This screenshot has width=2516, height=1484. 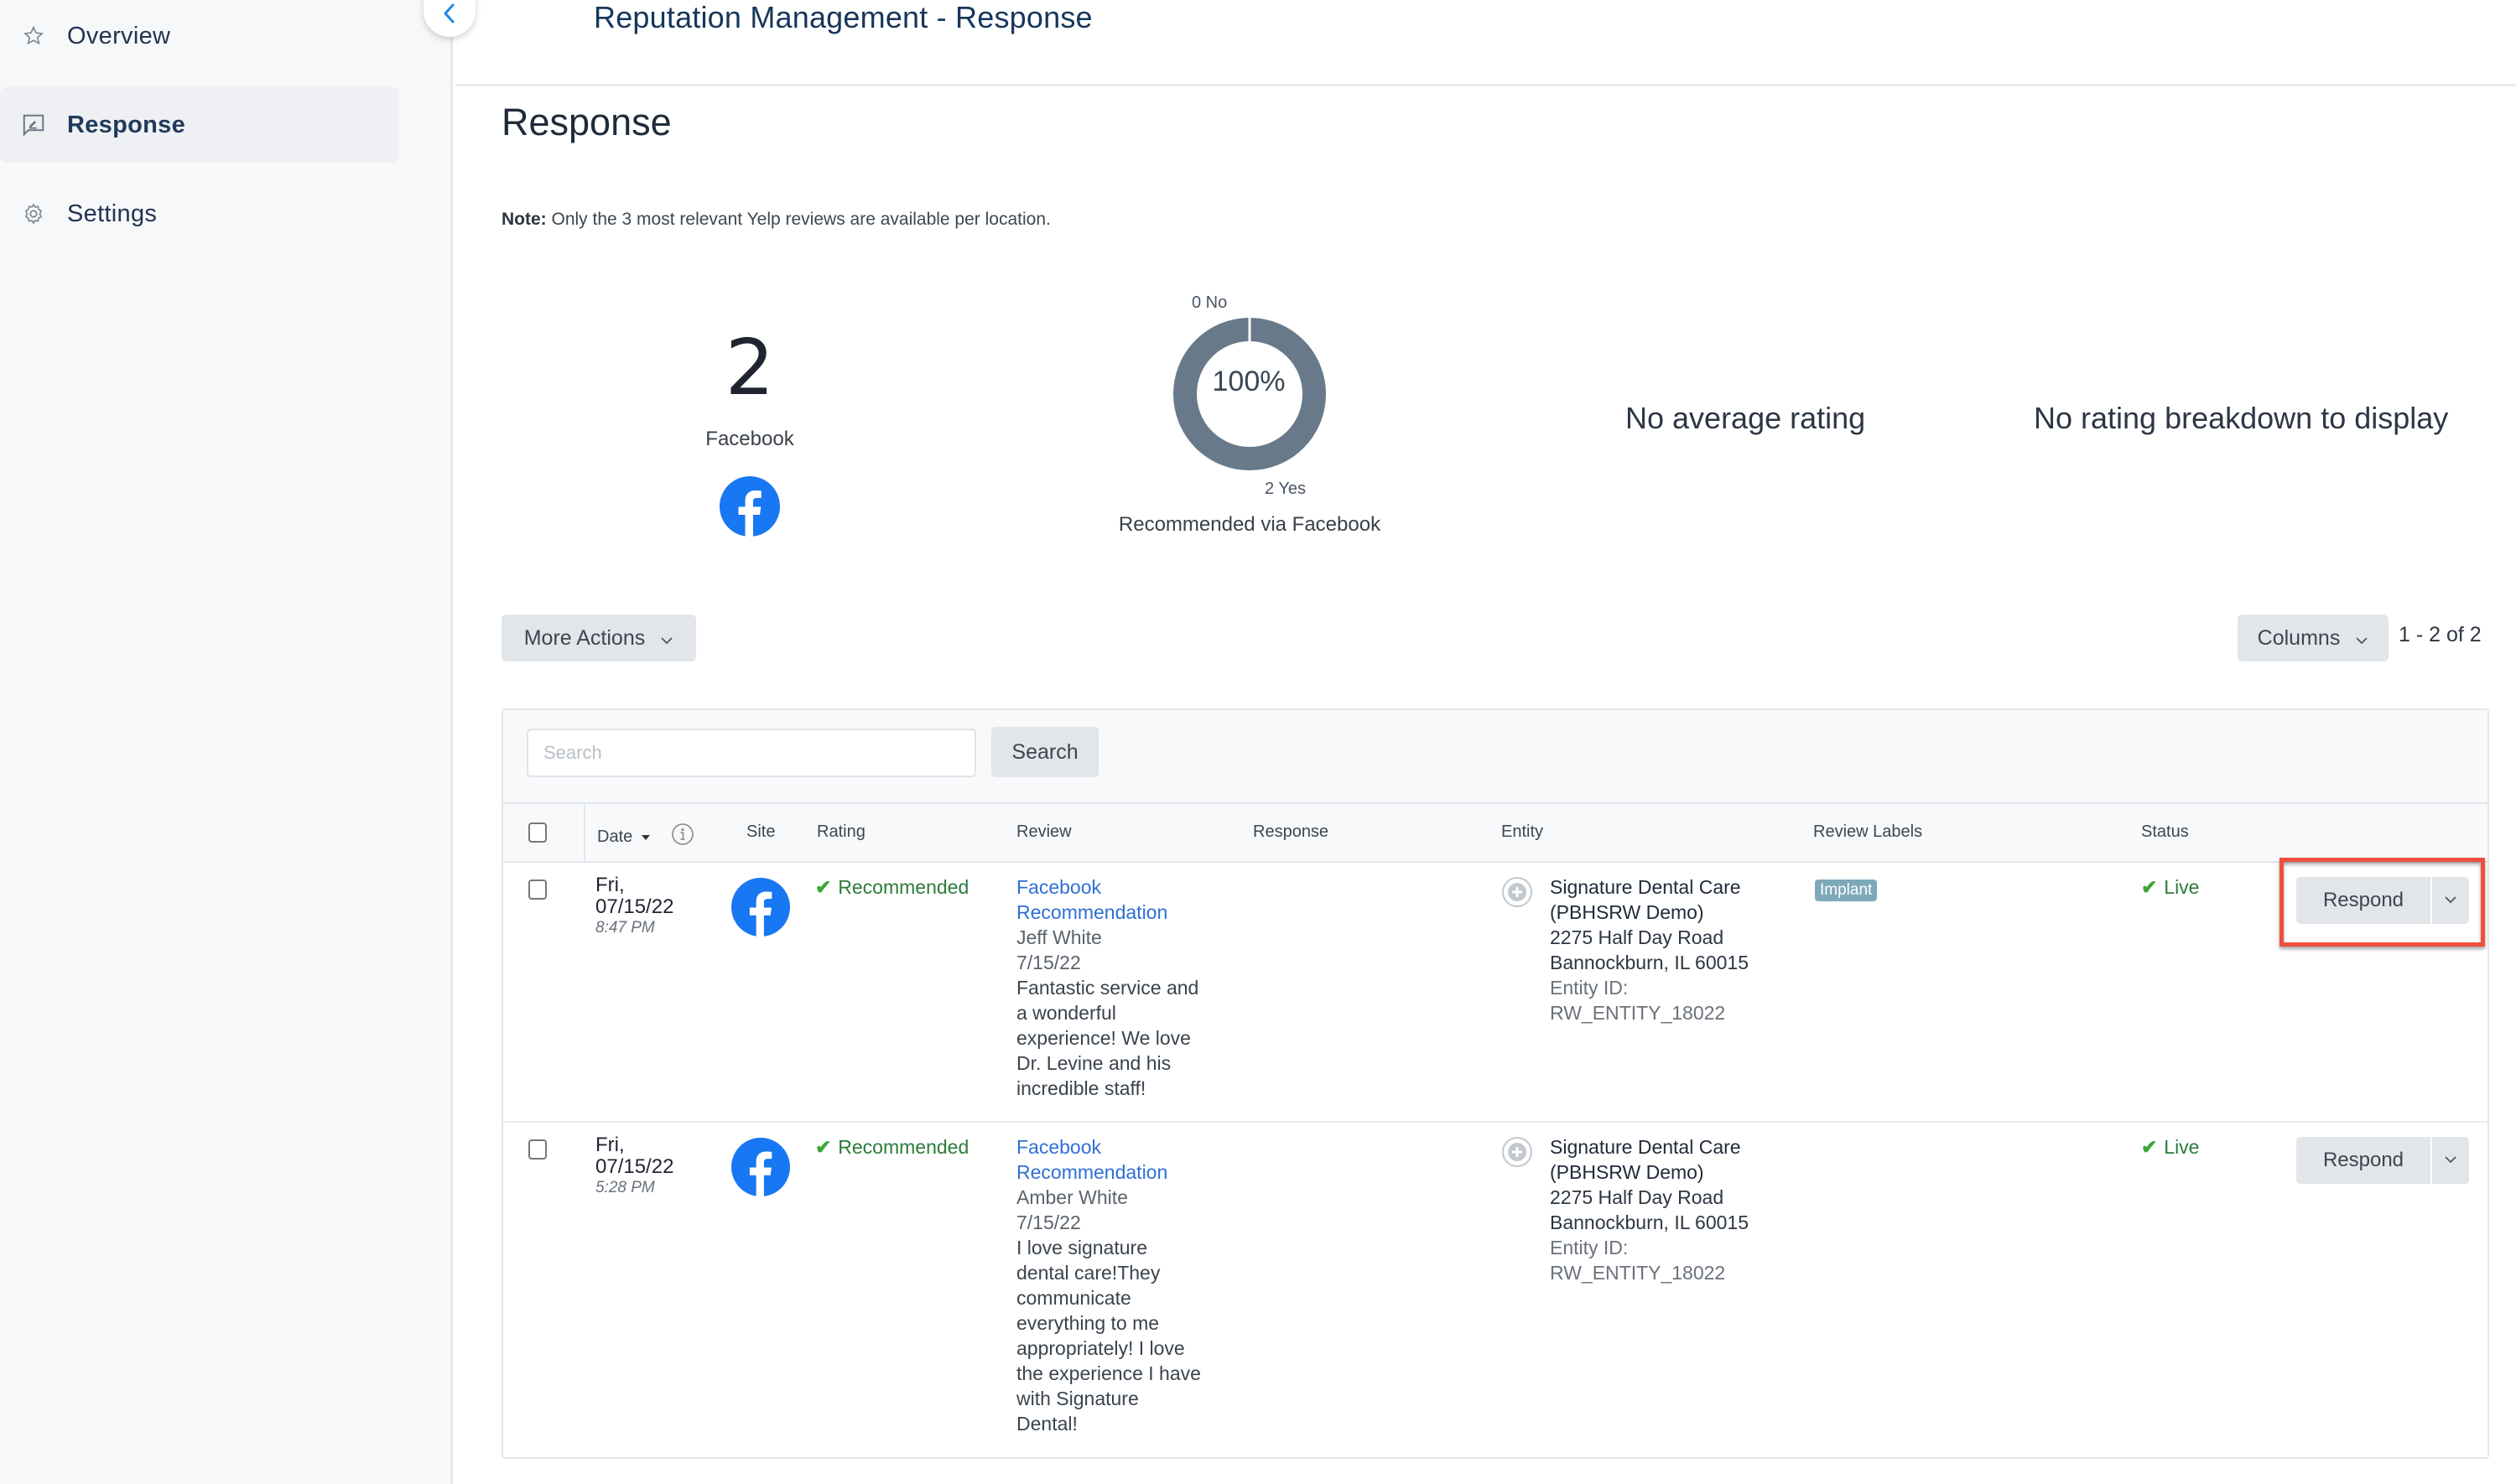 I want to click on sidebar-item-response: Response, so click(x=200, y=125).